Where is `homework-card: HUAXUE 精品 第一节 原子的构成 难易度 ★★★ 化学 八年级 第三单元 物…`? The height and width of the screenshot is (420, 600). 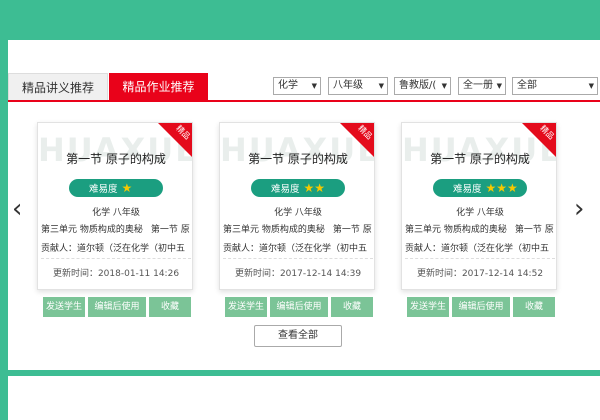
homework-card: HUAXUE 精品 第一节 原子的构成 难易度 ★★★ 化学 八年级 第三单元 物… is located at coordinates (479, 206).